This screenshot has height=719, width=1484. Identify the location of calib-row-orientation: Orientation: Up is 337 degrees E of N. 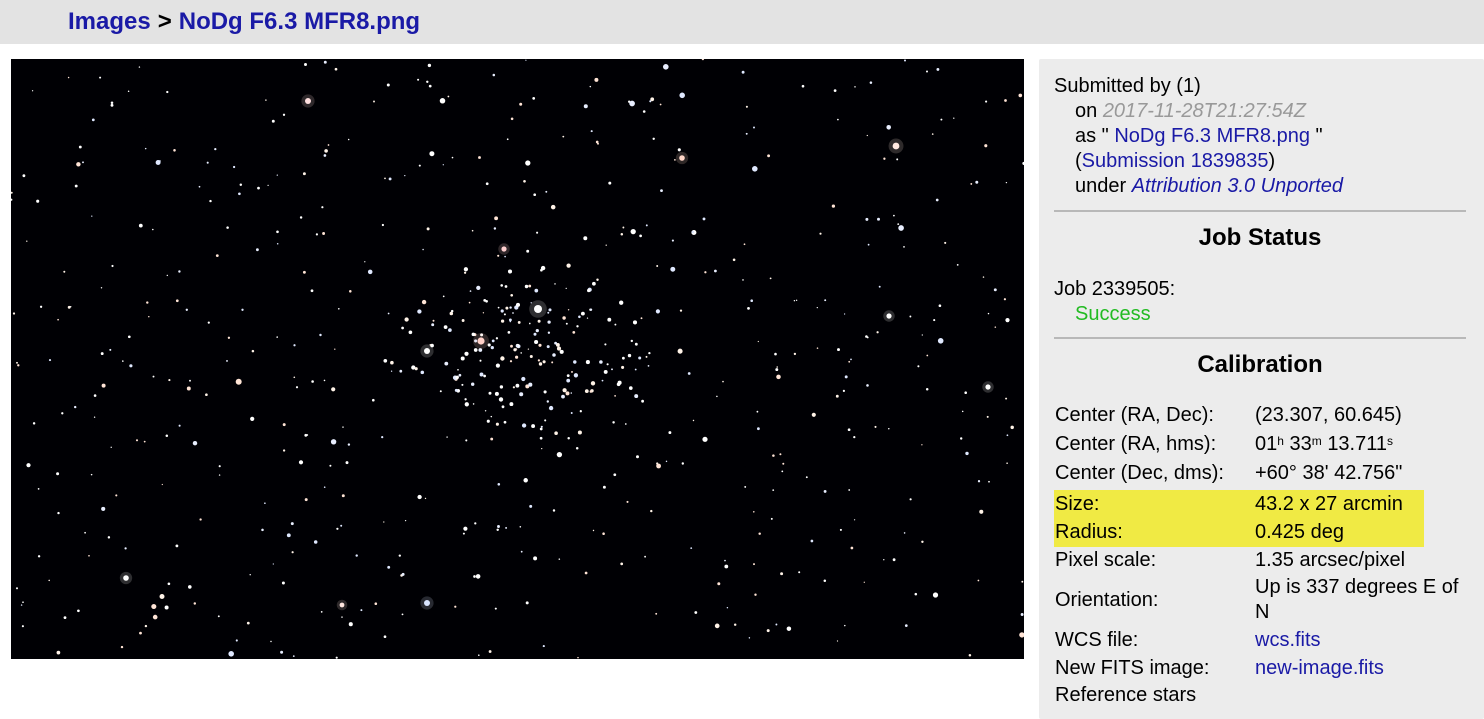
(1256, 600).